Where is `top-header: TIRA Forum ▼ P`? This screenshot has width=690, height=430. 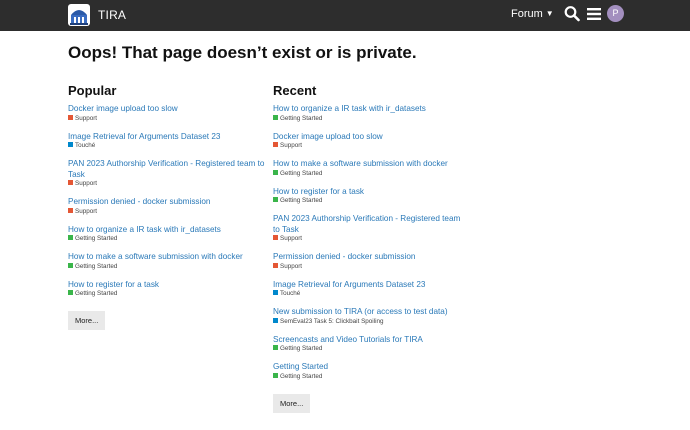 top-header: TIRA Forum ▼ P is located at coordinates (345, 15).